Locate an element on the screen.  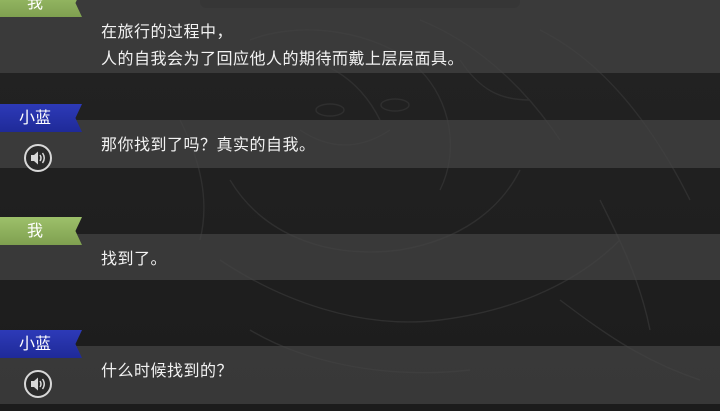
dialogue-line: 什么时候找到的？ is located at coordinates (167, 370).